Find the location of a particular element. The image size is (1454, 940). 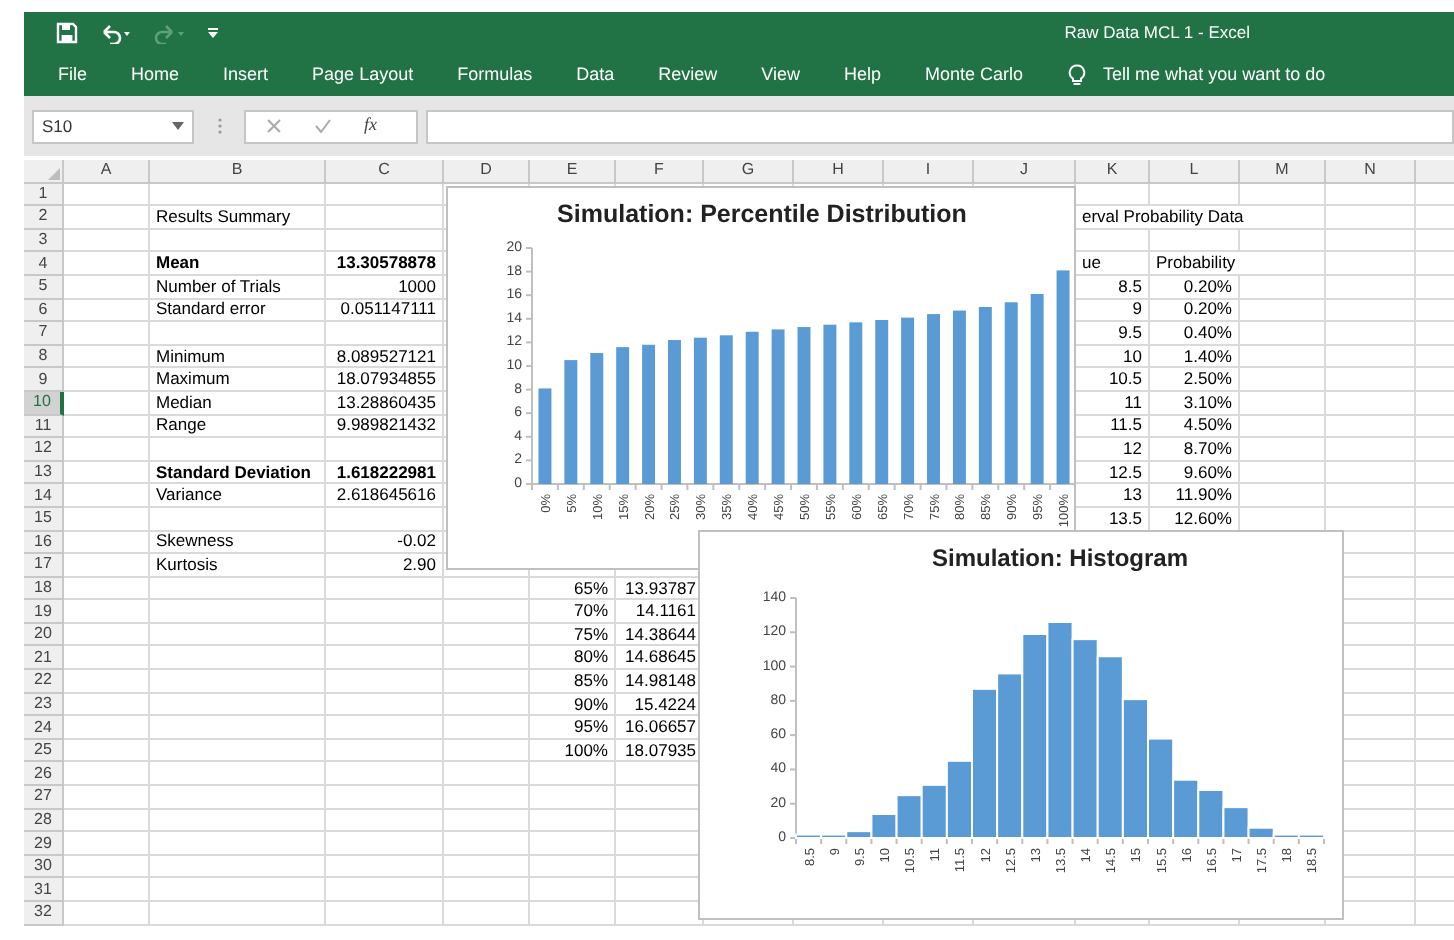

chart-title: Simulation: Histogram is located at coordinates (1060, 558).